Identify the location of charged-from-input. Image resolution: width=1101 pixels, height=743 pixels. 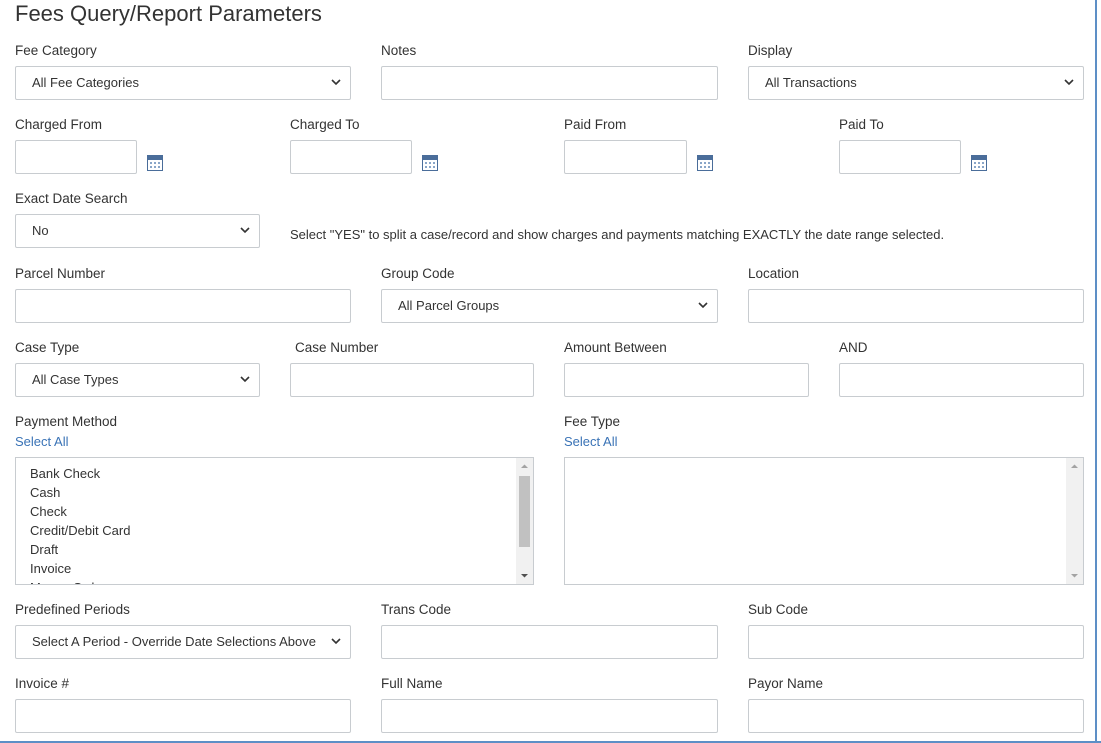
(76, 157).